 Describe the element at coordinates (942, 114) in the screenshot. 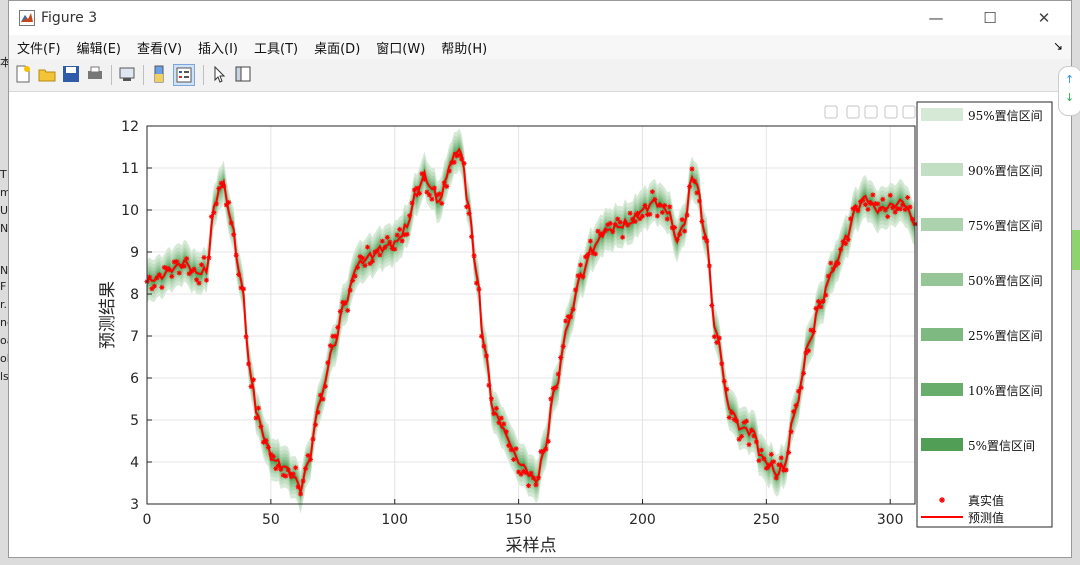

I see `legend-swatch-95-percent` at that location.